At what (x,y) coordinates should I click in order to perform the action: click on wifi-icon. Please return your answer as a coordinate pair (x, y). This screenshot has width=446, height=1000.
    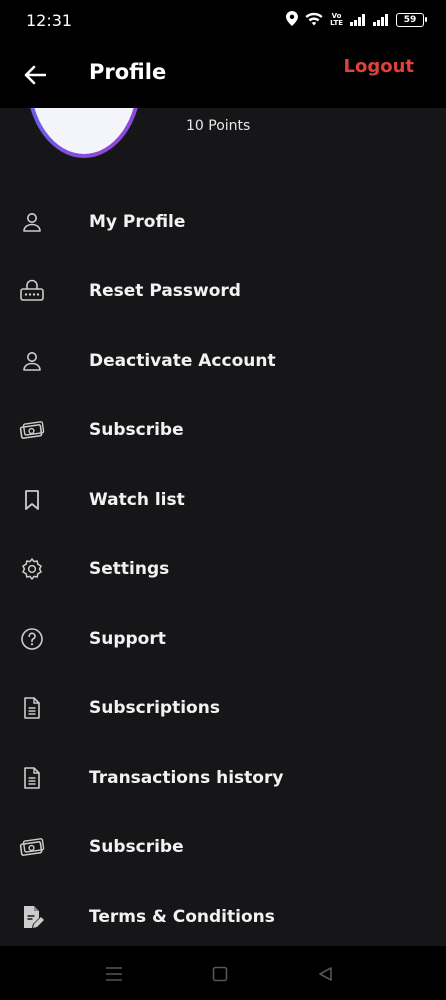
    Looking at the image, I should click on (314, 20).